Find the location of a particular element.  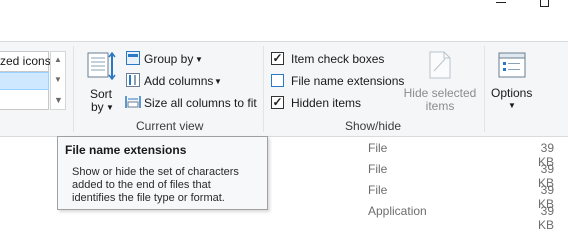

tooltip-line: identifies the file type or format. is located at coordinates (148, 198).